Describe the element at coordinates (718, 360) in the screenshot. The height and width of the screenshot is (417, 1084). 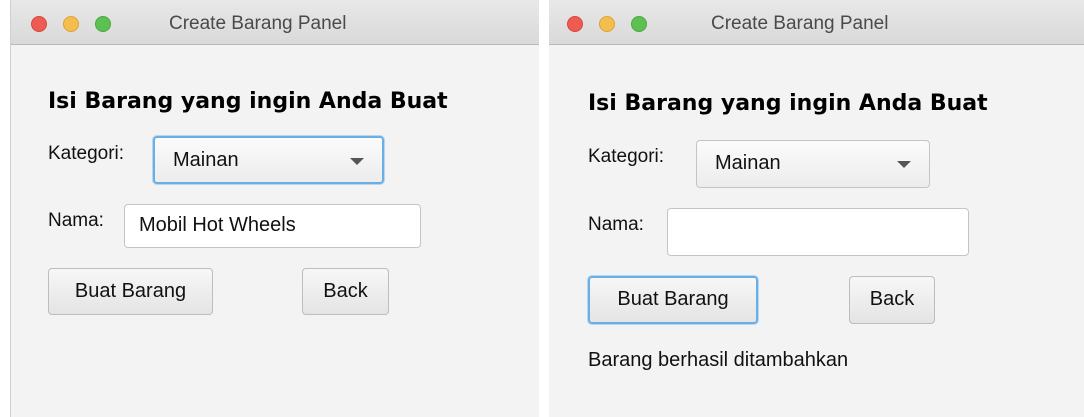
I see `status-message: Barang berhasil ditambahkan` at that location.